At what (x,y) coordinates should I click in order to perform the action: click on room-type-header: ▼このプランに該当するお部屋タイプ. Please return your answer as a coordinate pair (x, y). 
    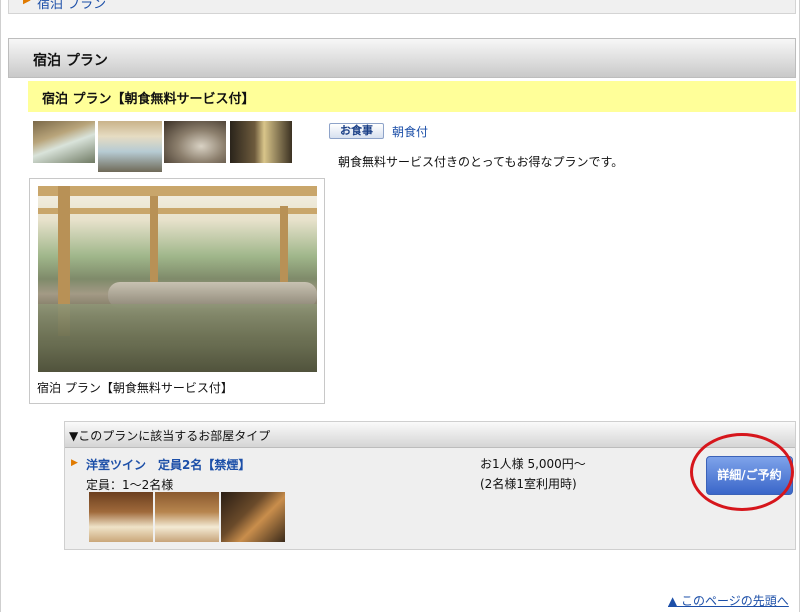
    Looking at the image, I should click on (430, 435).